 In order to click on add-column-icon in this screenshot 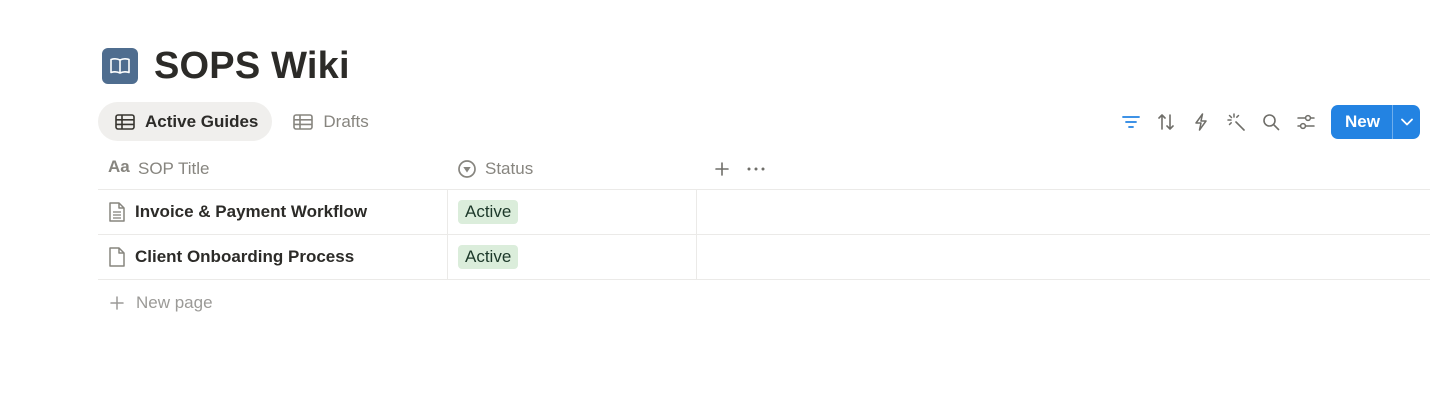, I will do `click(722, 168)`.